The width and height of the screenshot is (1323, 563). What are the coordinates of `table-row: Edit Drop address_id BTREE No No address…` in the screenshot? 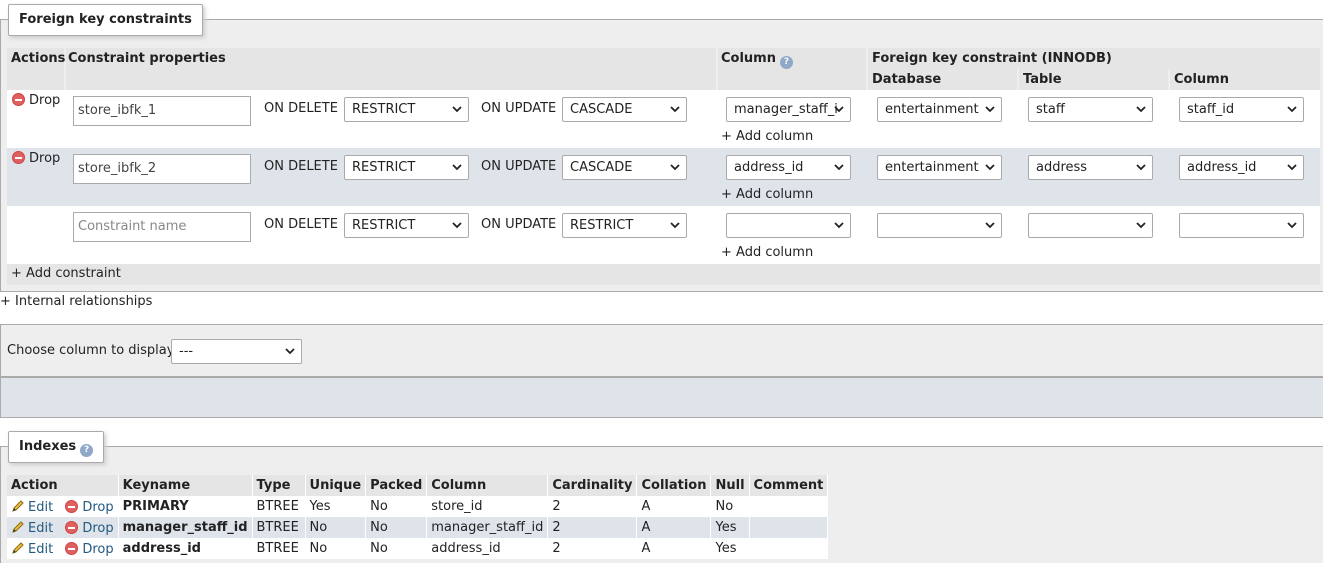 It's located at (418, 548).